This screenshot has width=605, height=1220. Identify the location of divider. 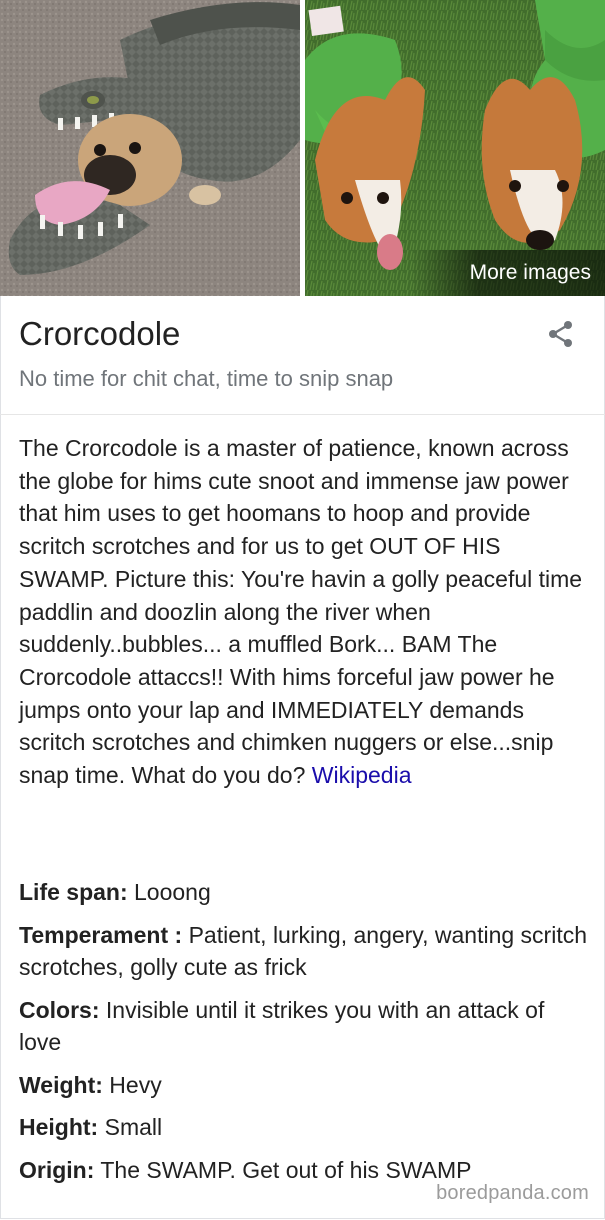
(302, 414).